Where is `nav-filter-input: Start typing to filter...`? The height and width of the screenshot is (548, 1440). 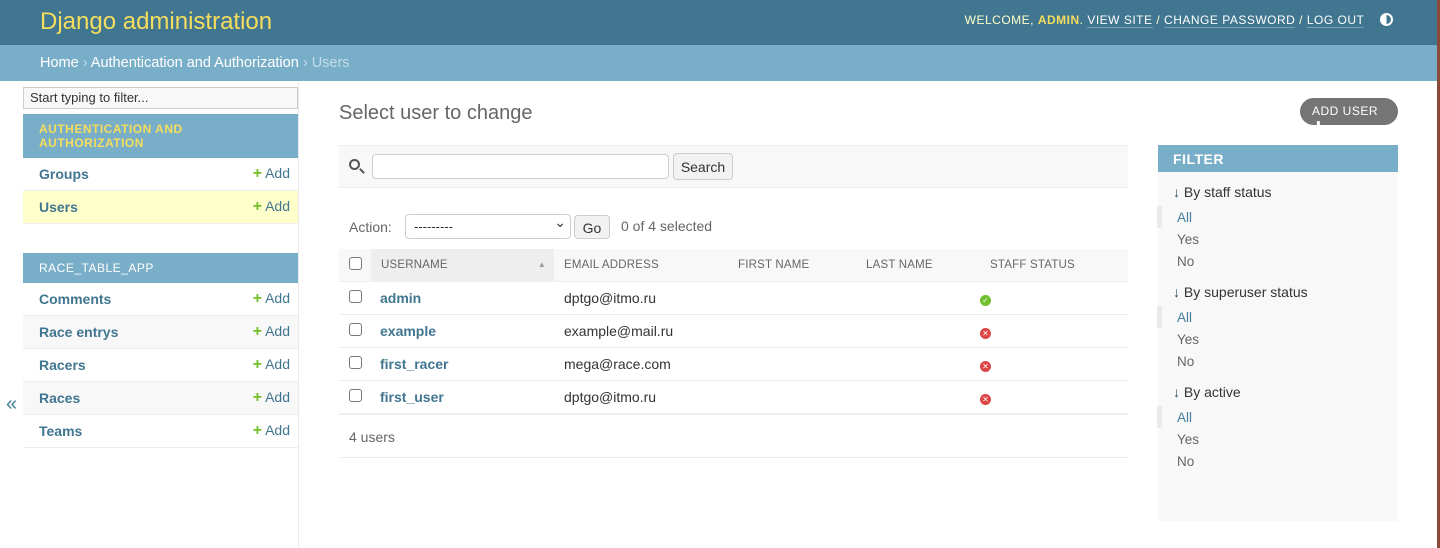
nav-filter-input: Start typing to filter... is located at coordinates (160, 98).